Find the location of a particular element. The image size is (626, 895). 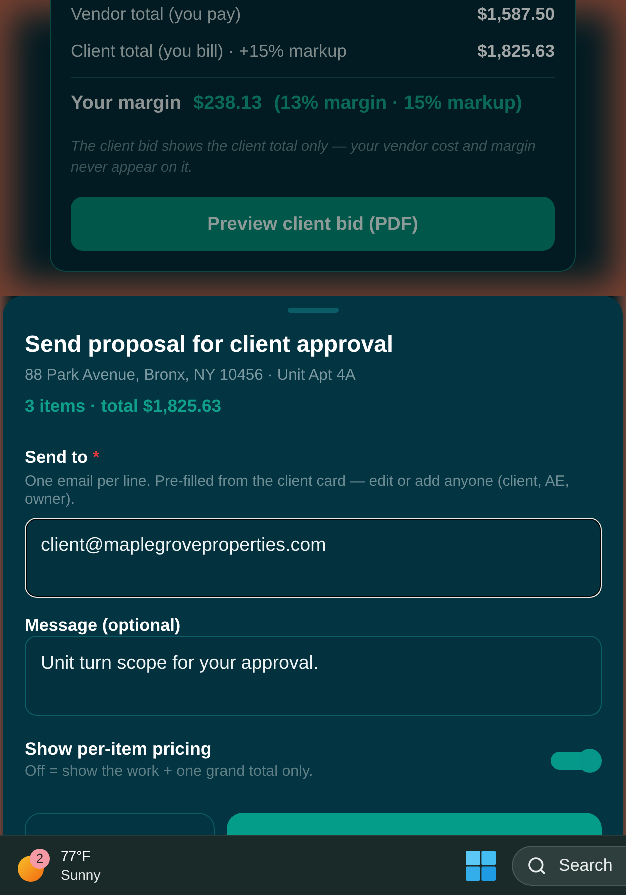

required-mark: * is located at coordinates (96, 458).